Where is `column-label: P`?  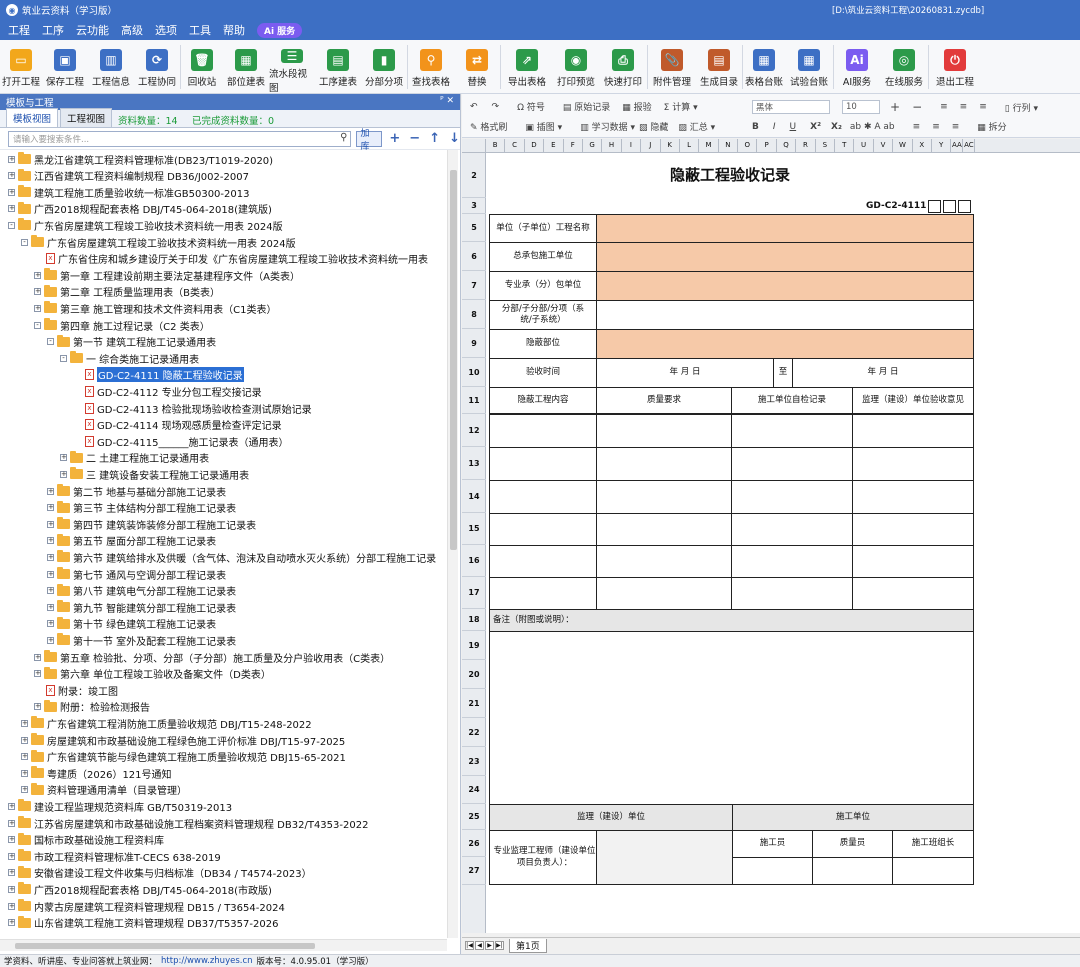 column-label: P is located at coordinates (767, 145).